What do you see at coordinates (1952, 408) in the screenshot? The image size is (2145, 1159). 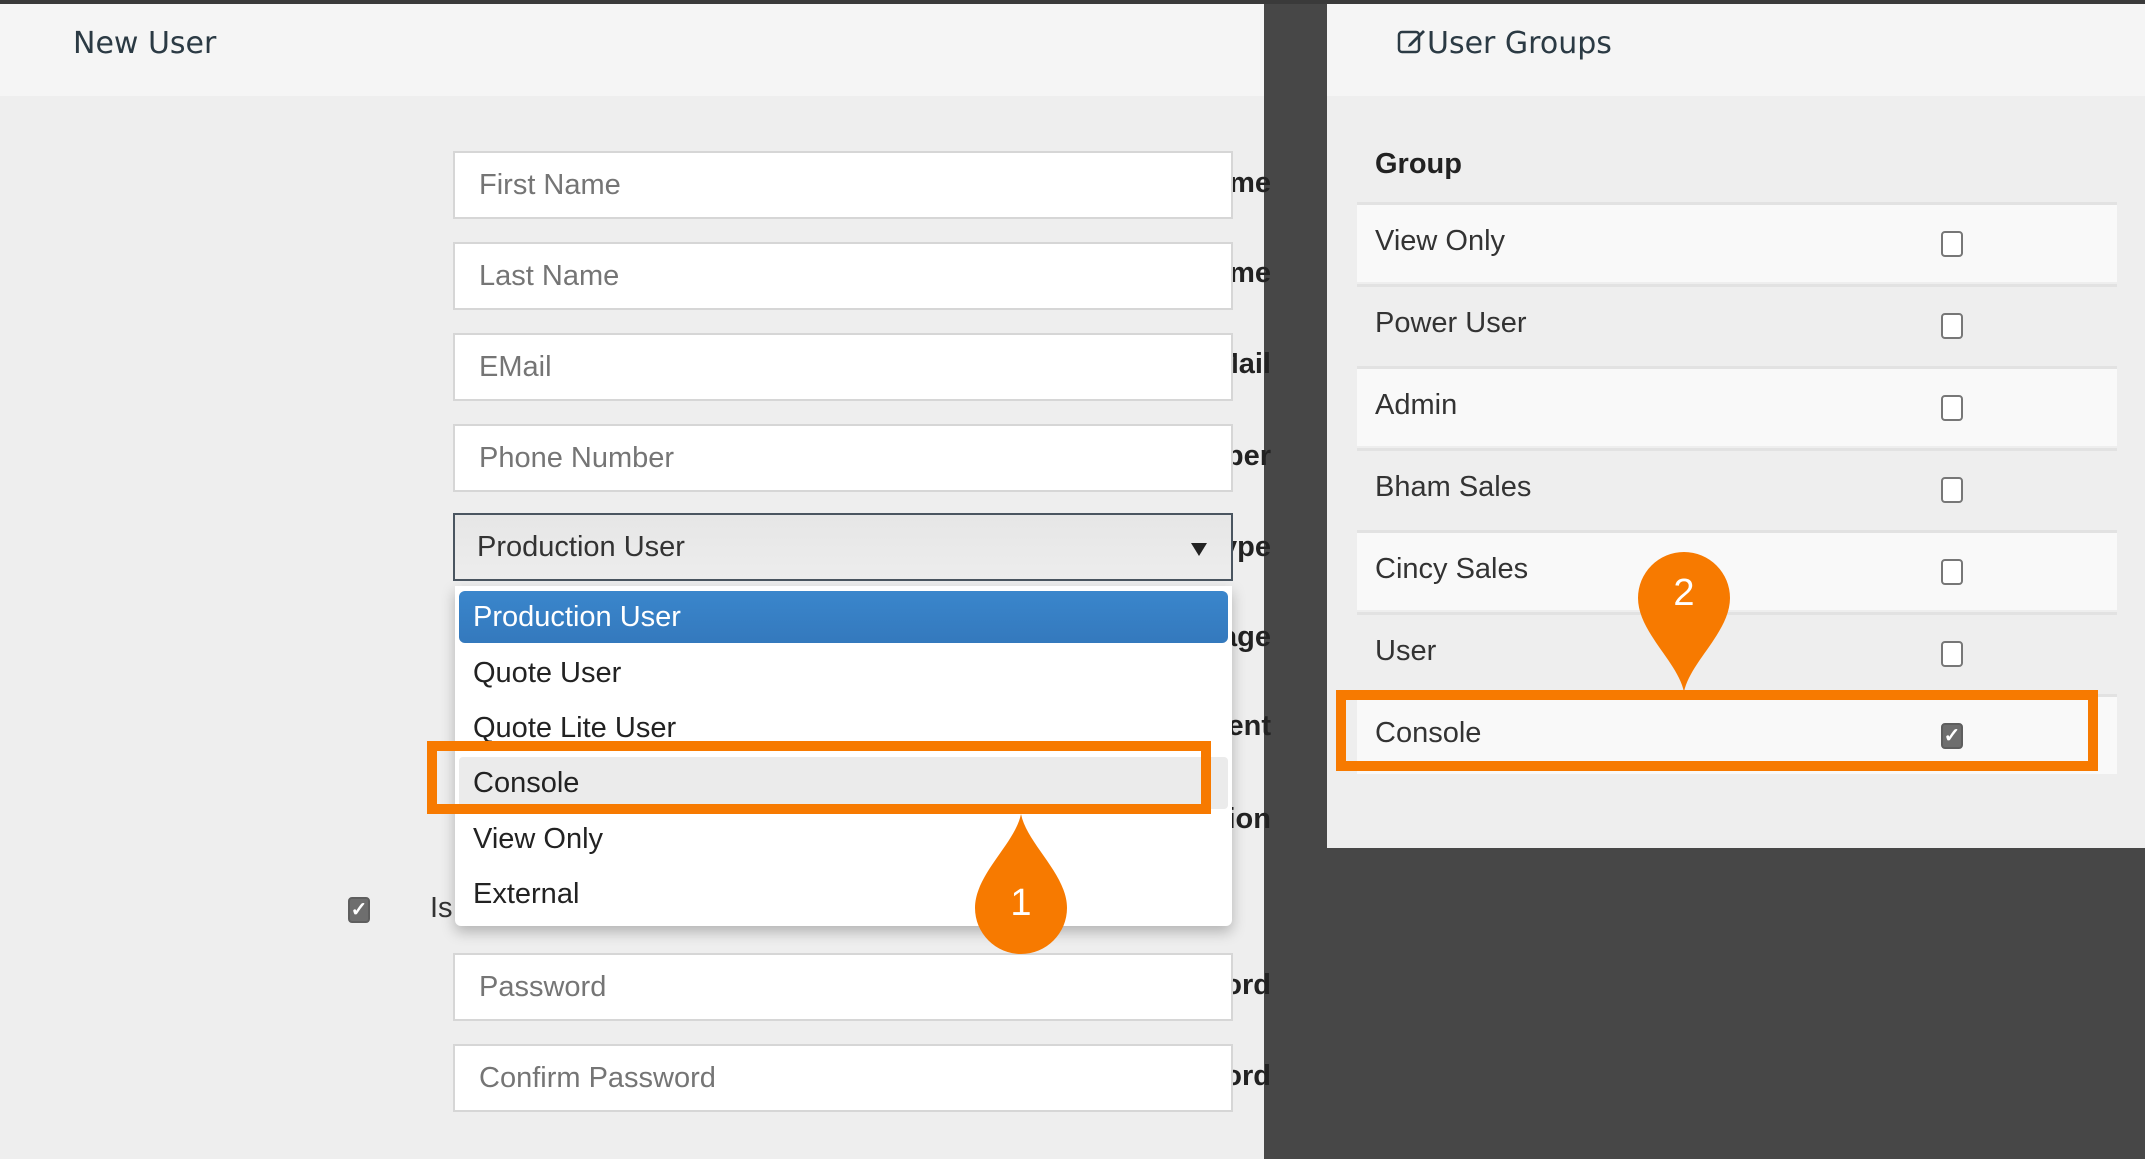 I see `group-checkbox-admin` at bounding box center [1952, 408].